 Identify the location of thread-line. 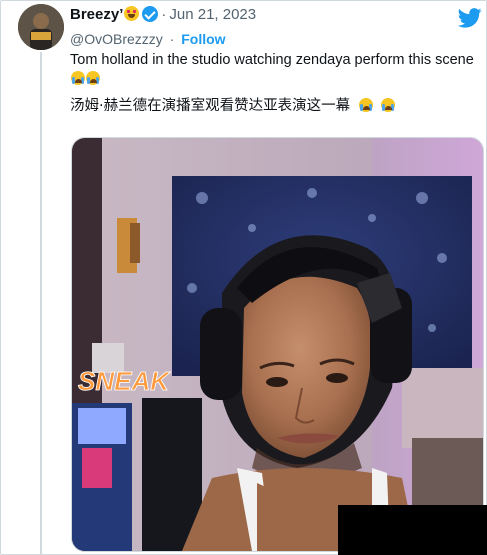
(41, 303).